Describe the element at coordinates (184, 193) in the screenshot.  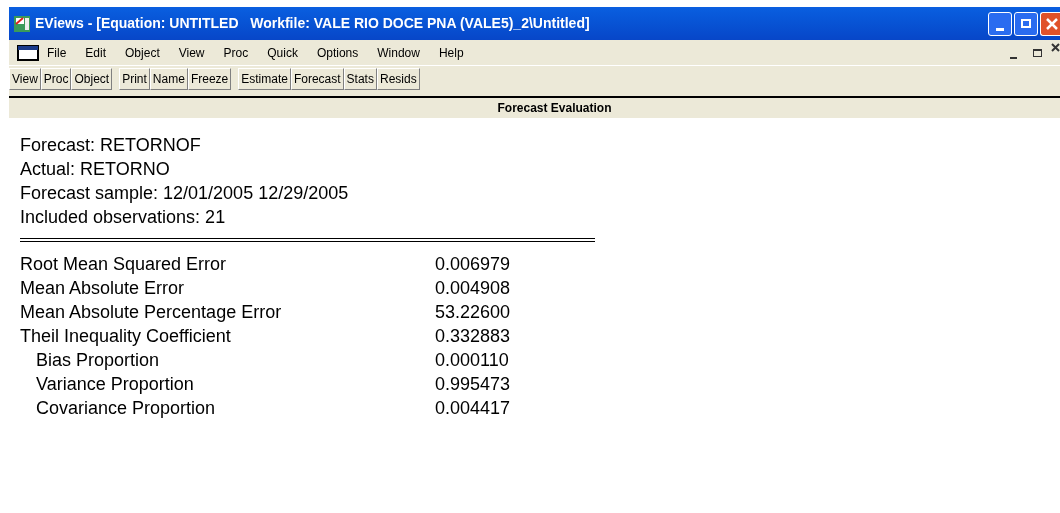
I see `header-line: Forecast sample: 12/01/2005 12/29/2005` at that location.